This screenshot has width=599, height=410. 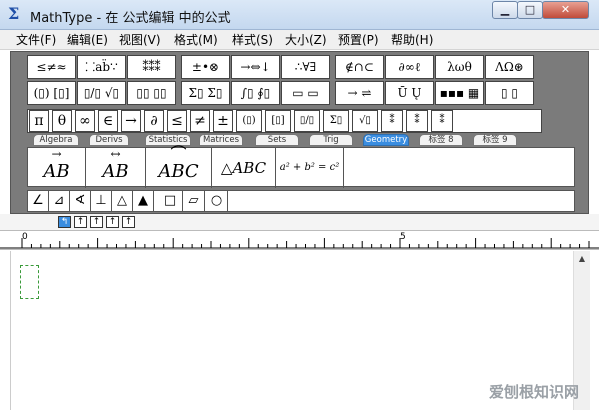 What do you see at coordinates (442, 121) in the screenshot?
I see `subsup-template: ⁑` at bounding box center [442, 121].